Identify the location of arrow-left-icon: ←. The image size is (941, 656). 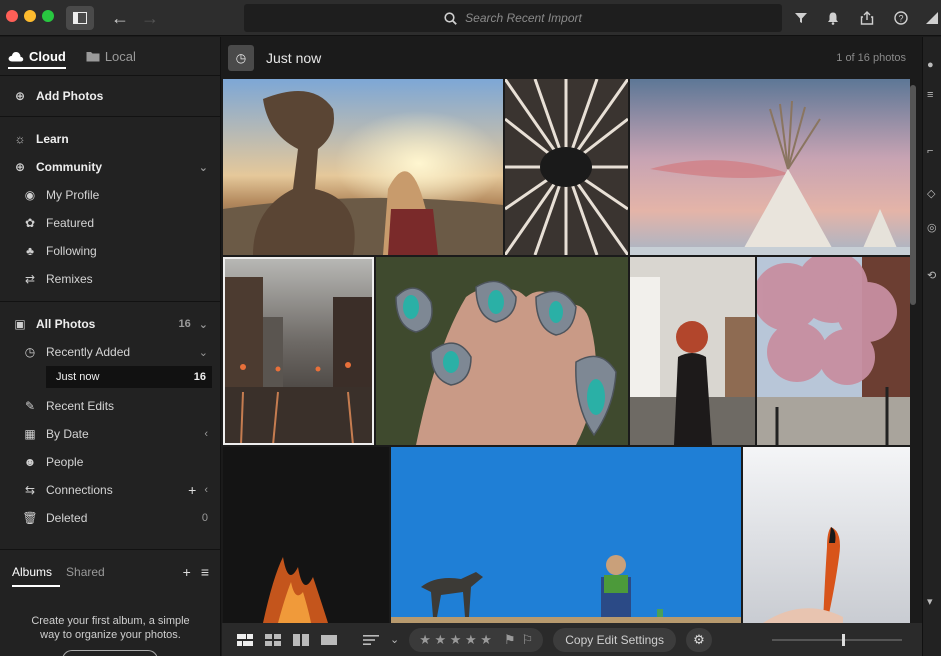
(120, 17).